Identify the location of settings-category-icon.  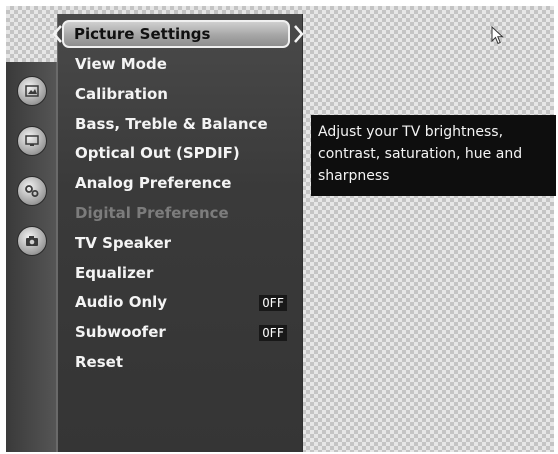
(32, 191).